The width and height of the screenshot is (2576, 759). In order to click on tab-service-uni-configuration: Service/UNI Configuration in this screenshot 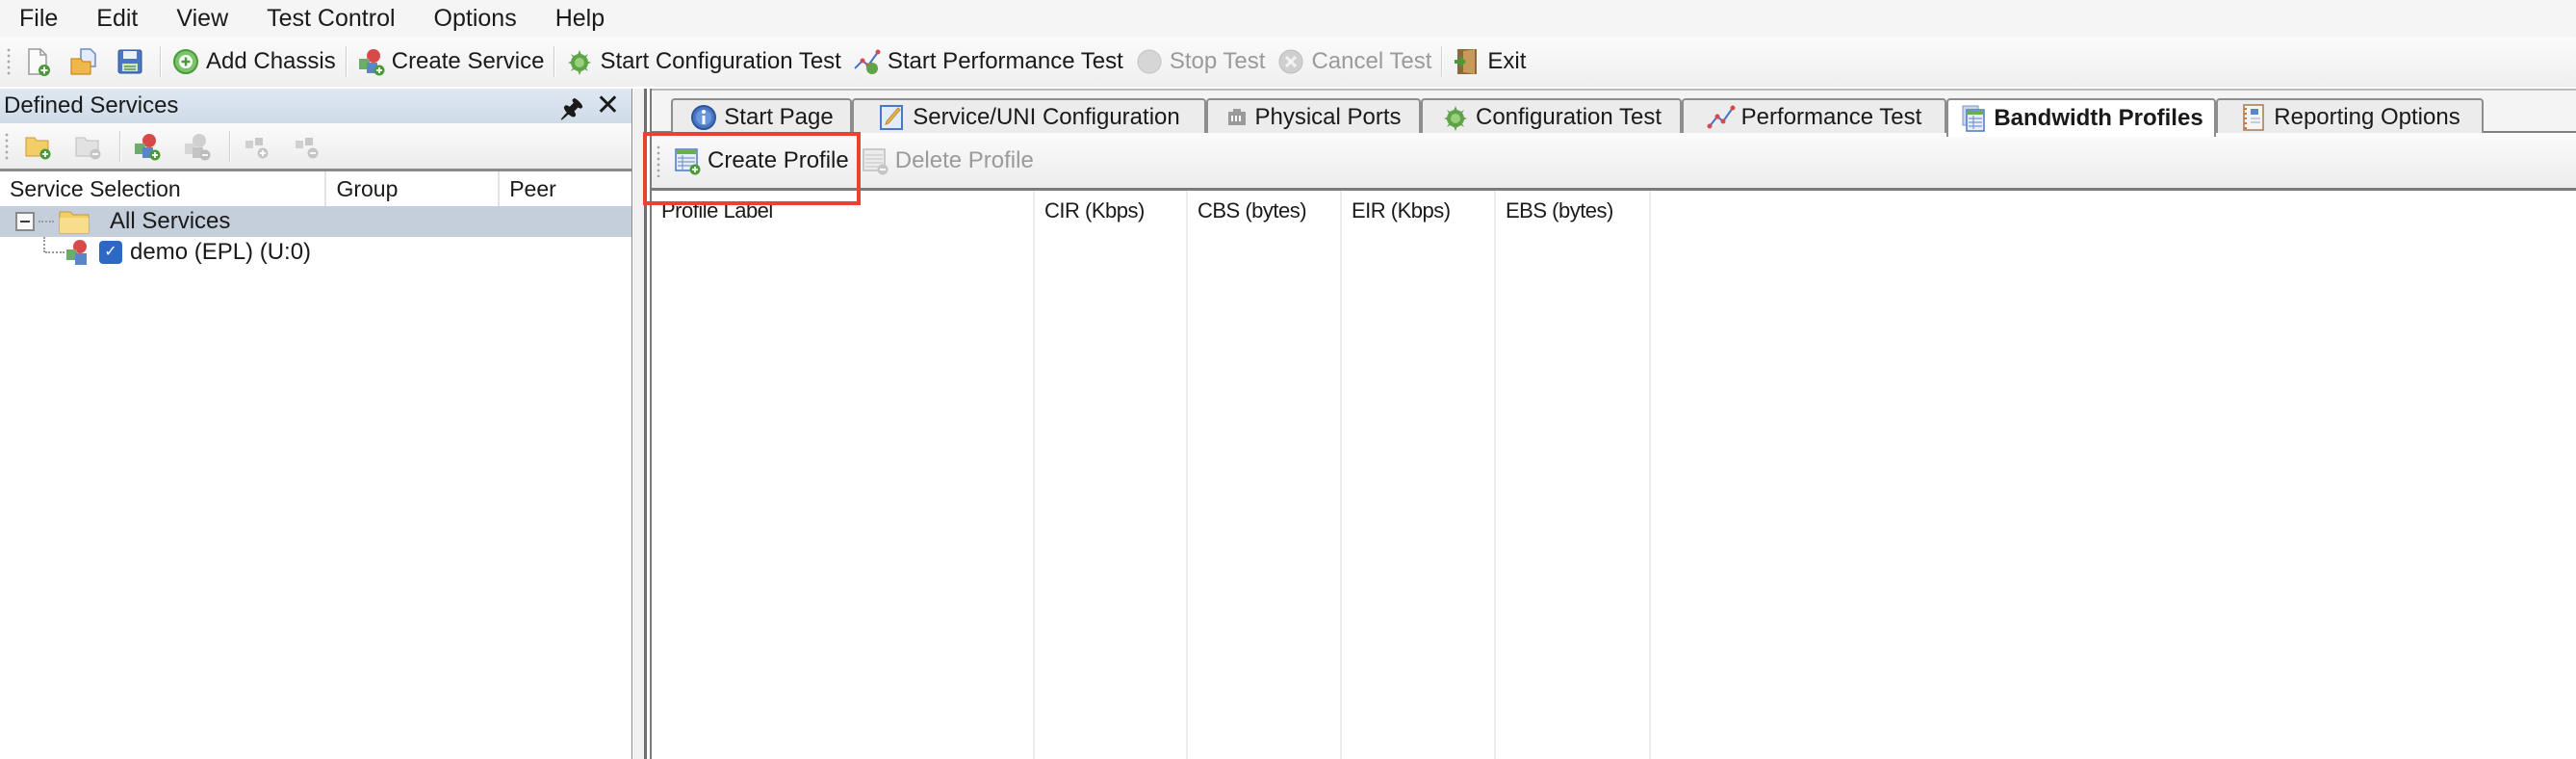, I will do `click(1029, 116)`.